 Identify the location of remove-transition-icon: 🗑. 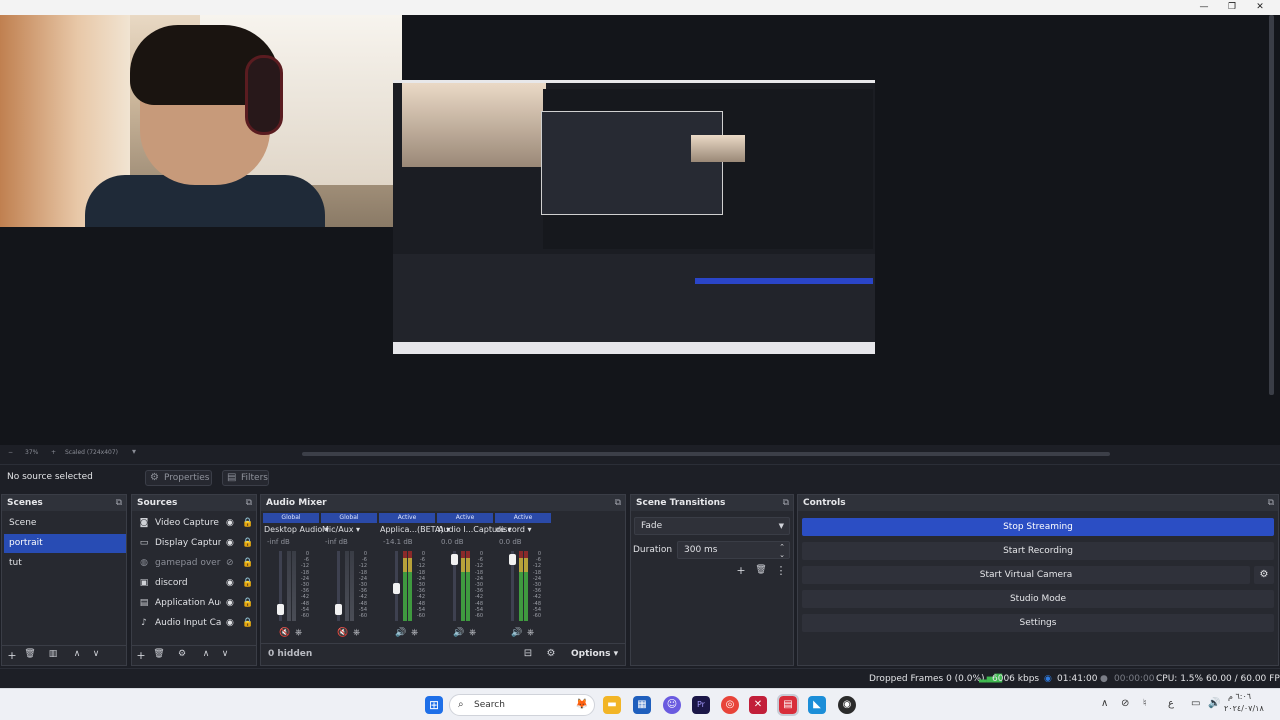
(761, 570).